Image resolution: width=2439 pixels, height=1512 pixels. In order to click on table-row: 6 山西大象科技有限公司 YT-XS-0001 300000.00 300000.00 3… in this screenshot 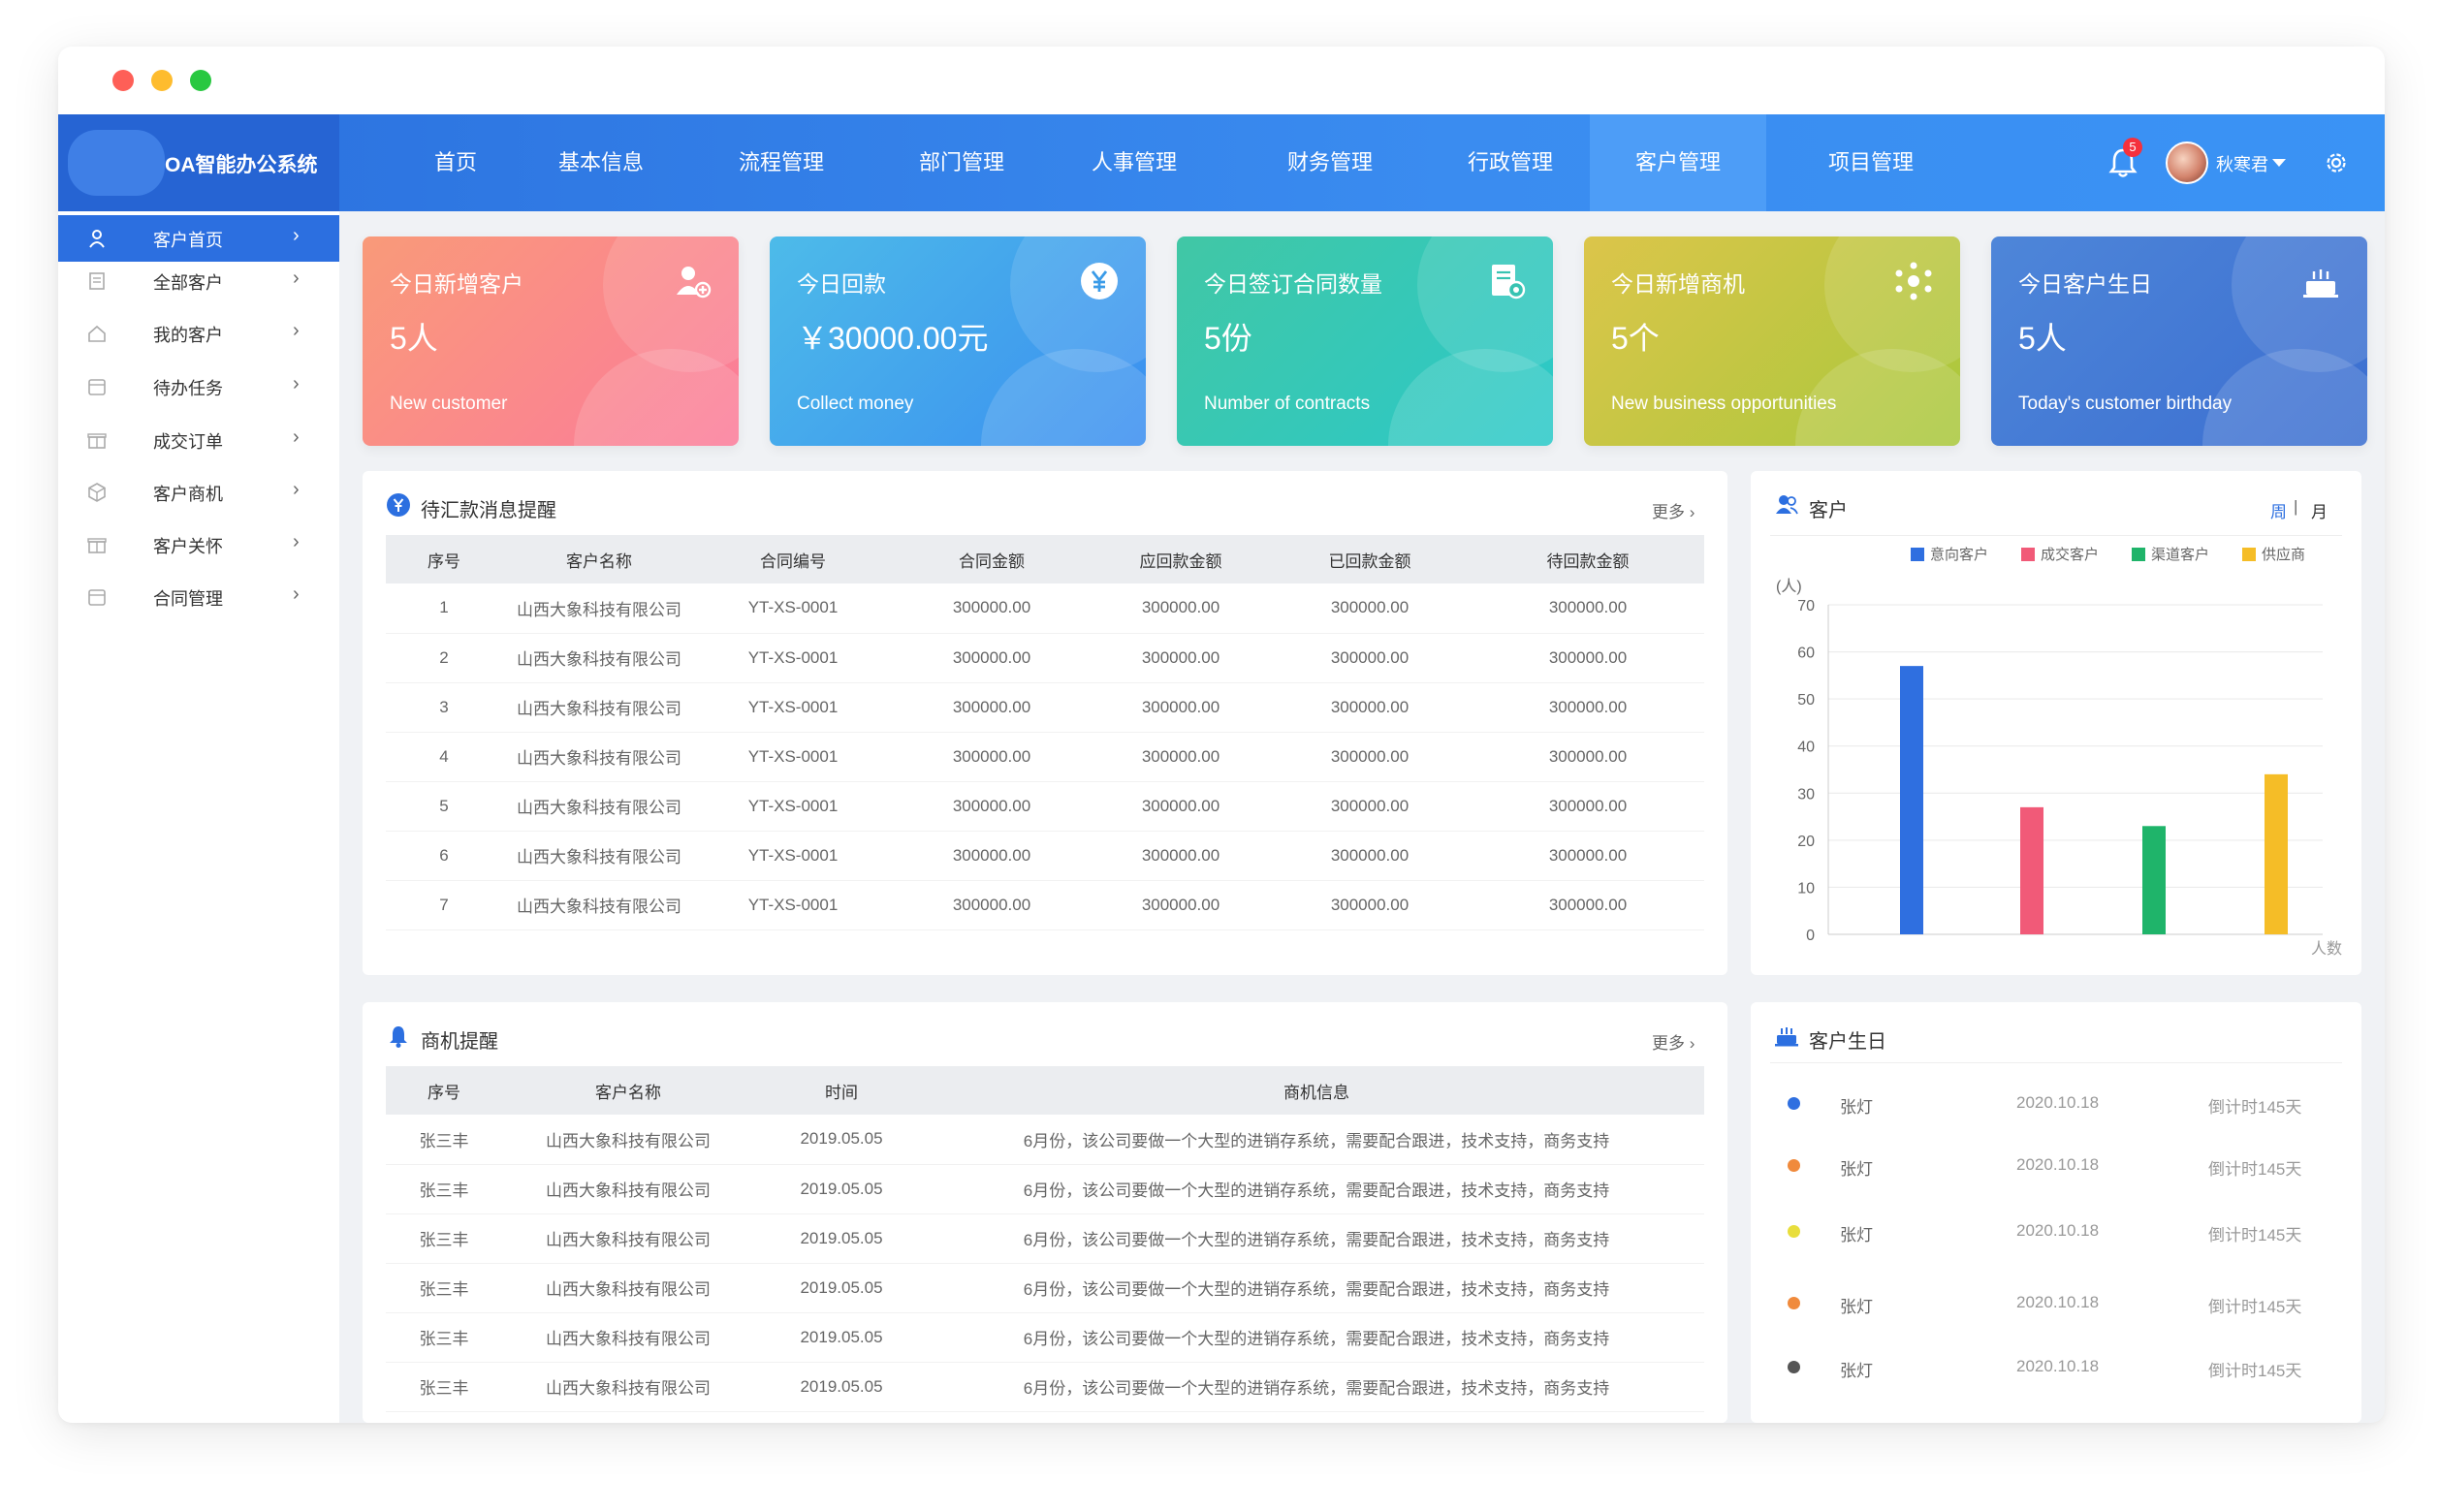, I will do `click(1045, 856)`.